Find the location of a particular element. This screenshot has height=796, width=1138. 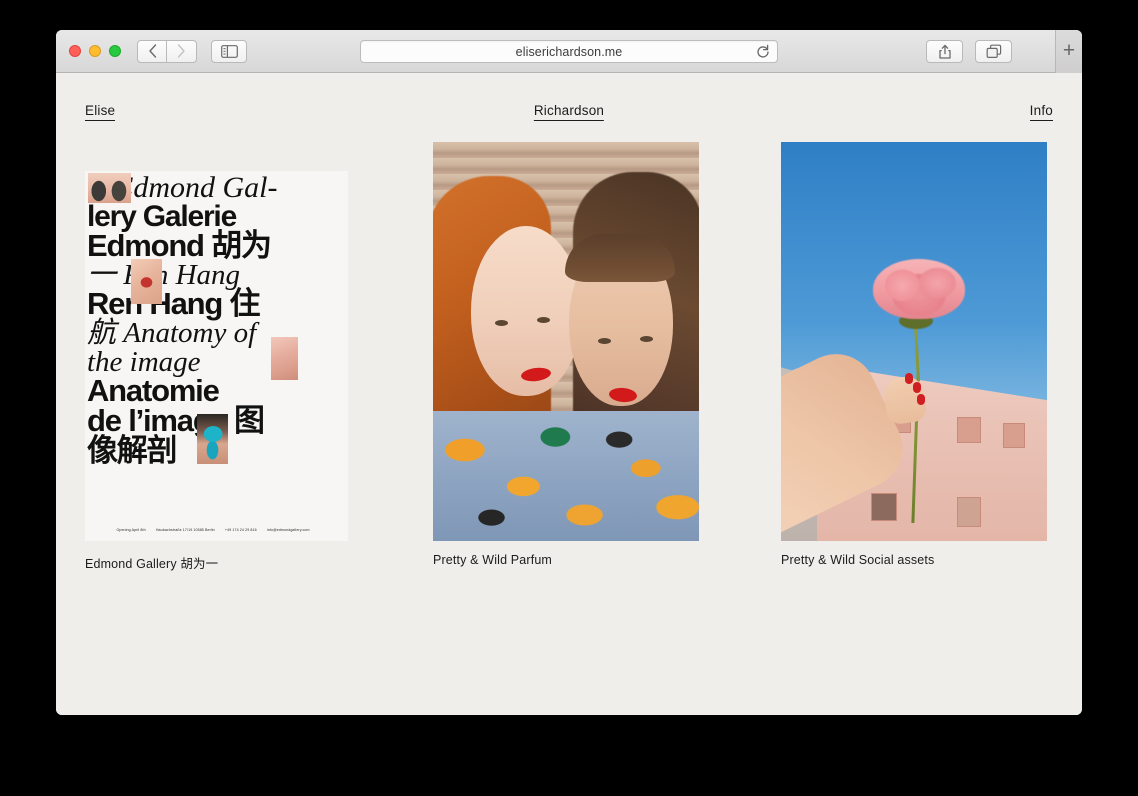

poster-footer-item: +49 174 24 29 816 is located at coordinates (240, 530).